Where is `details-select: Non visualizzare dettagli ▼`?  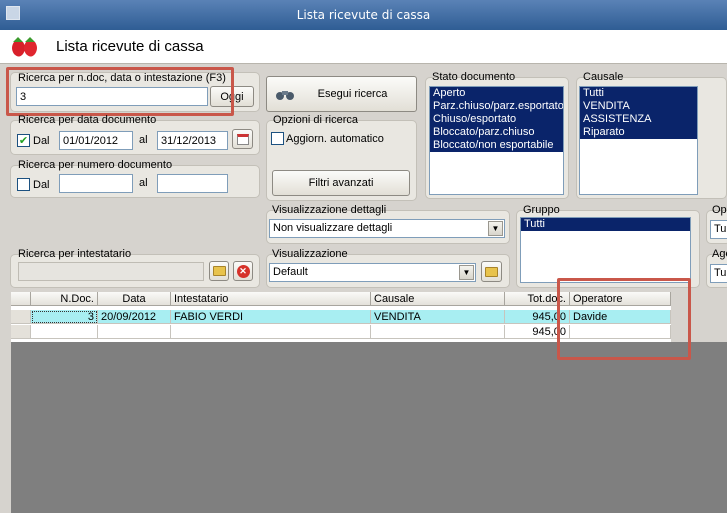 details-select: Non visualizzare dettagli ▼ is located at coordinates (387, 228).